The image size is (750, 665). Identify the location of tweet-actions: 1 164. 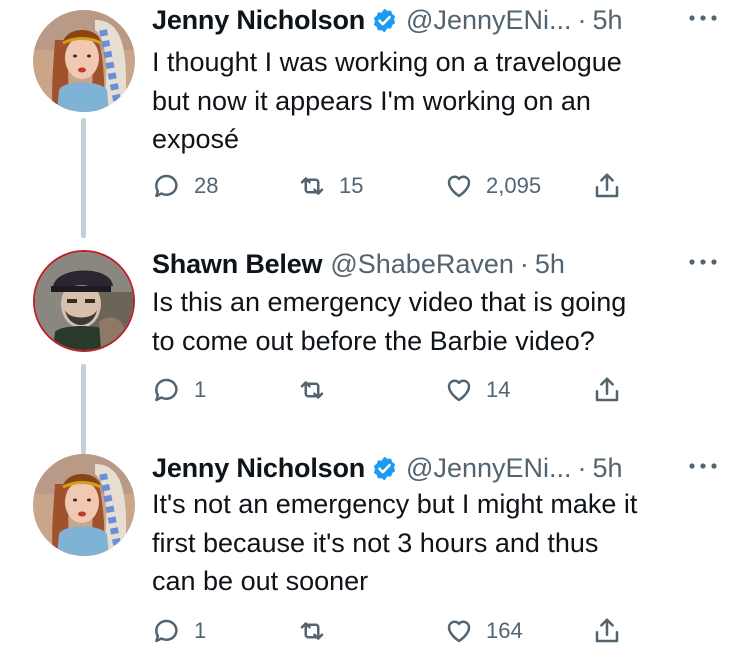
(402, 631).